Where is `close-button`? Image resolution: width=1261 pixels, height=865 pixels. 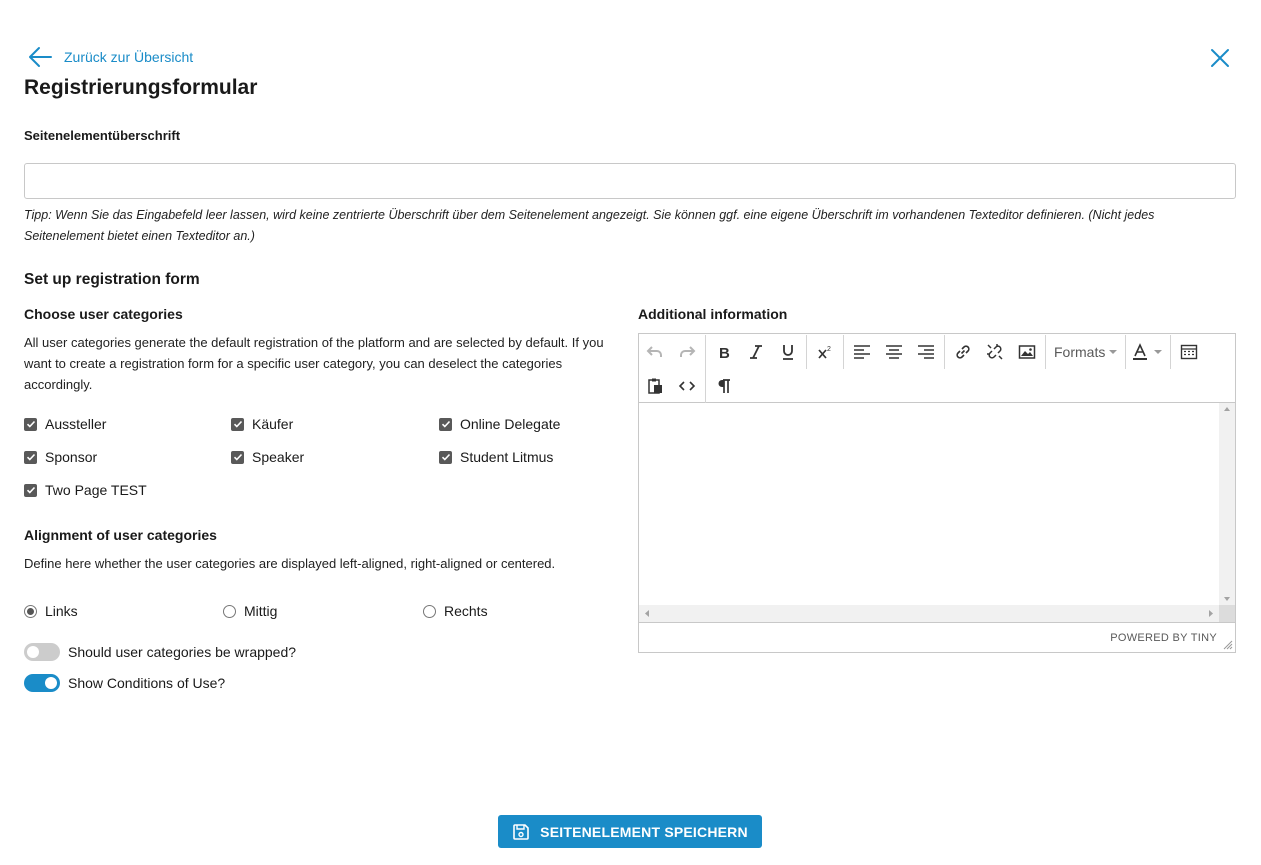 close-button is located at coordinates (1220, 58).